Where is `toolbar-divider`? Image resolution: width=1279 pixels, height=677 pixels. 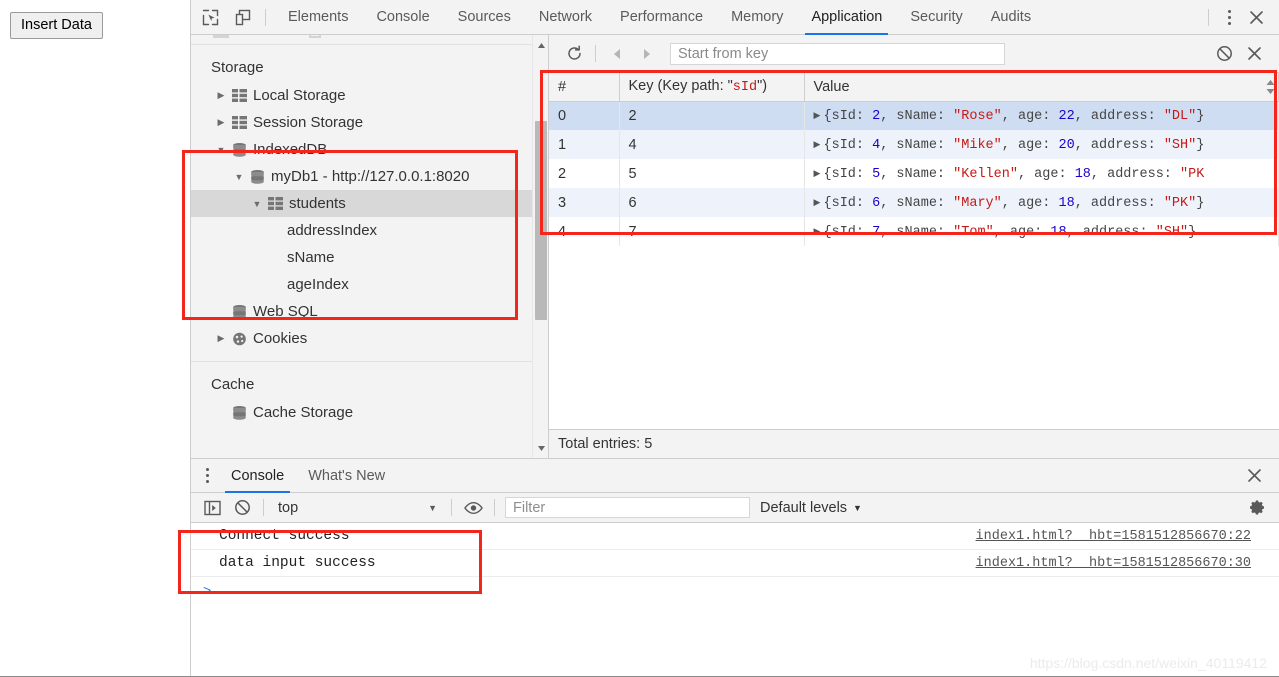
toolbar-divider is located at coordinates (451, 507).